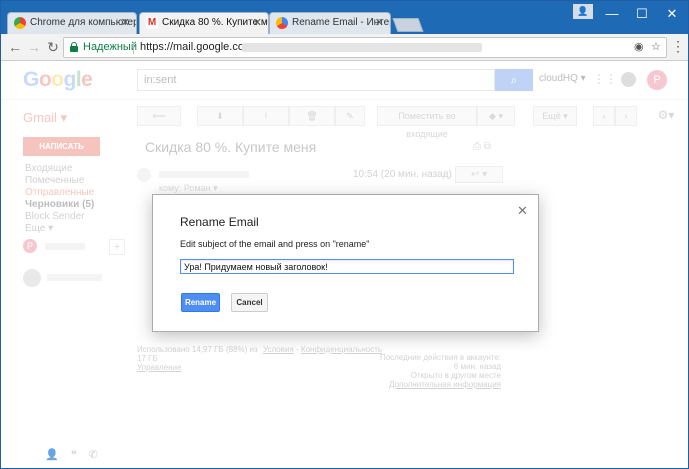  Describe the element at coordinates (362, 47) in the screenshot. I see `url-redacted` at that location.